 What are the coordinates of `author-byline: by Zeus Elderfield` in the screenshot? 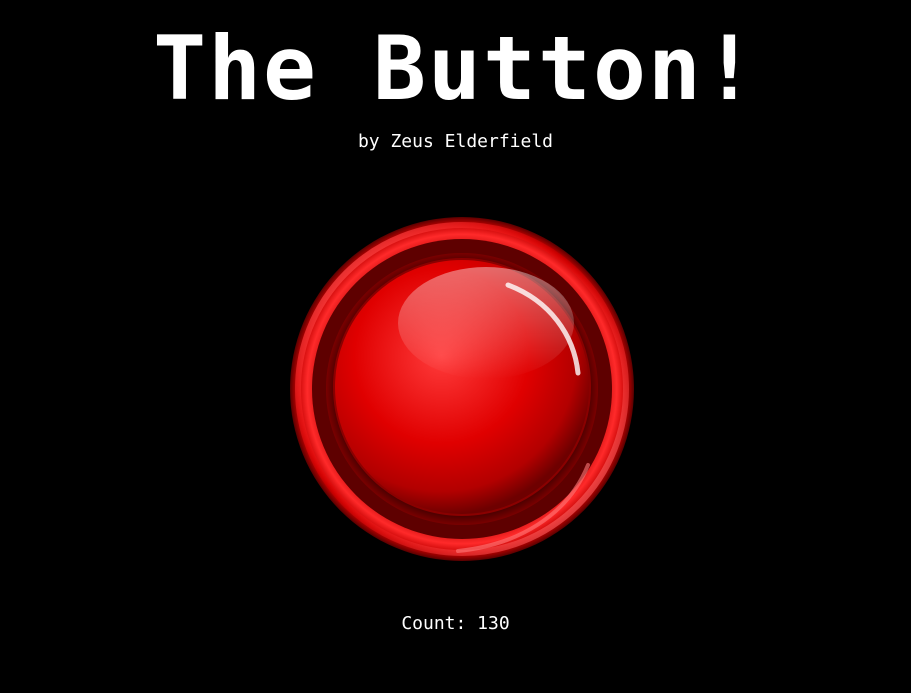 It's located at (455, 141).